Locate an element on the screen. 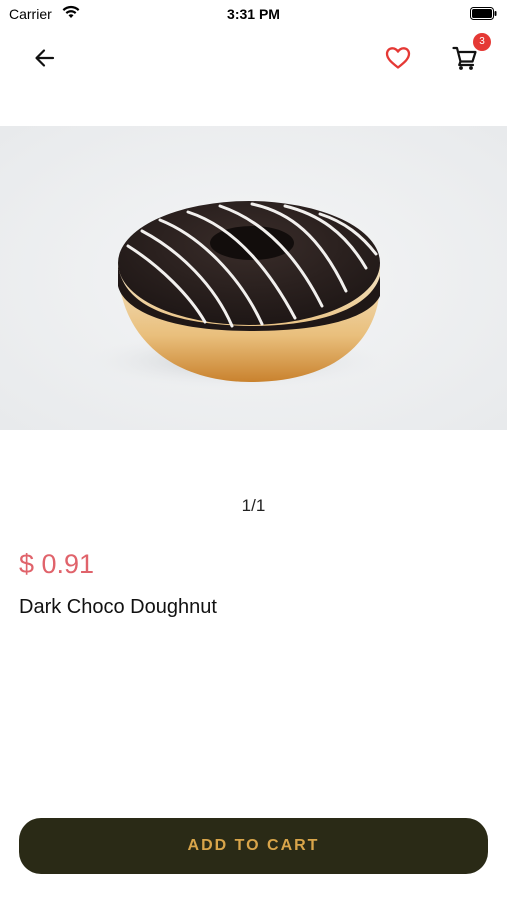  product-price: $ 0.91 is located at coordinates (57, 564).